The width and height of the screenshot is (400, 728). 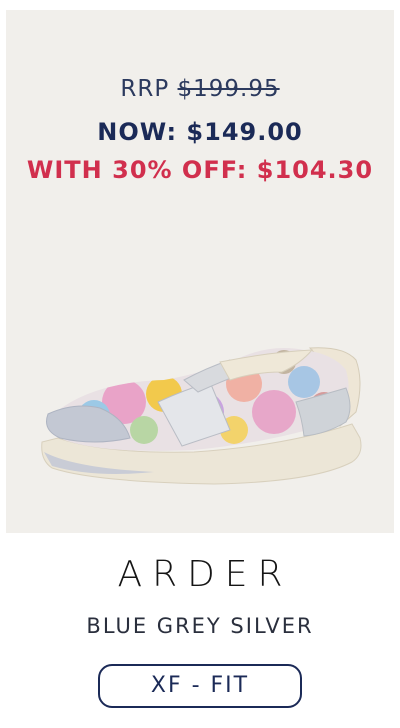 I want to click on fit-badge: XF - FIT, so click(x=200, y=686).